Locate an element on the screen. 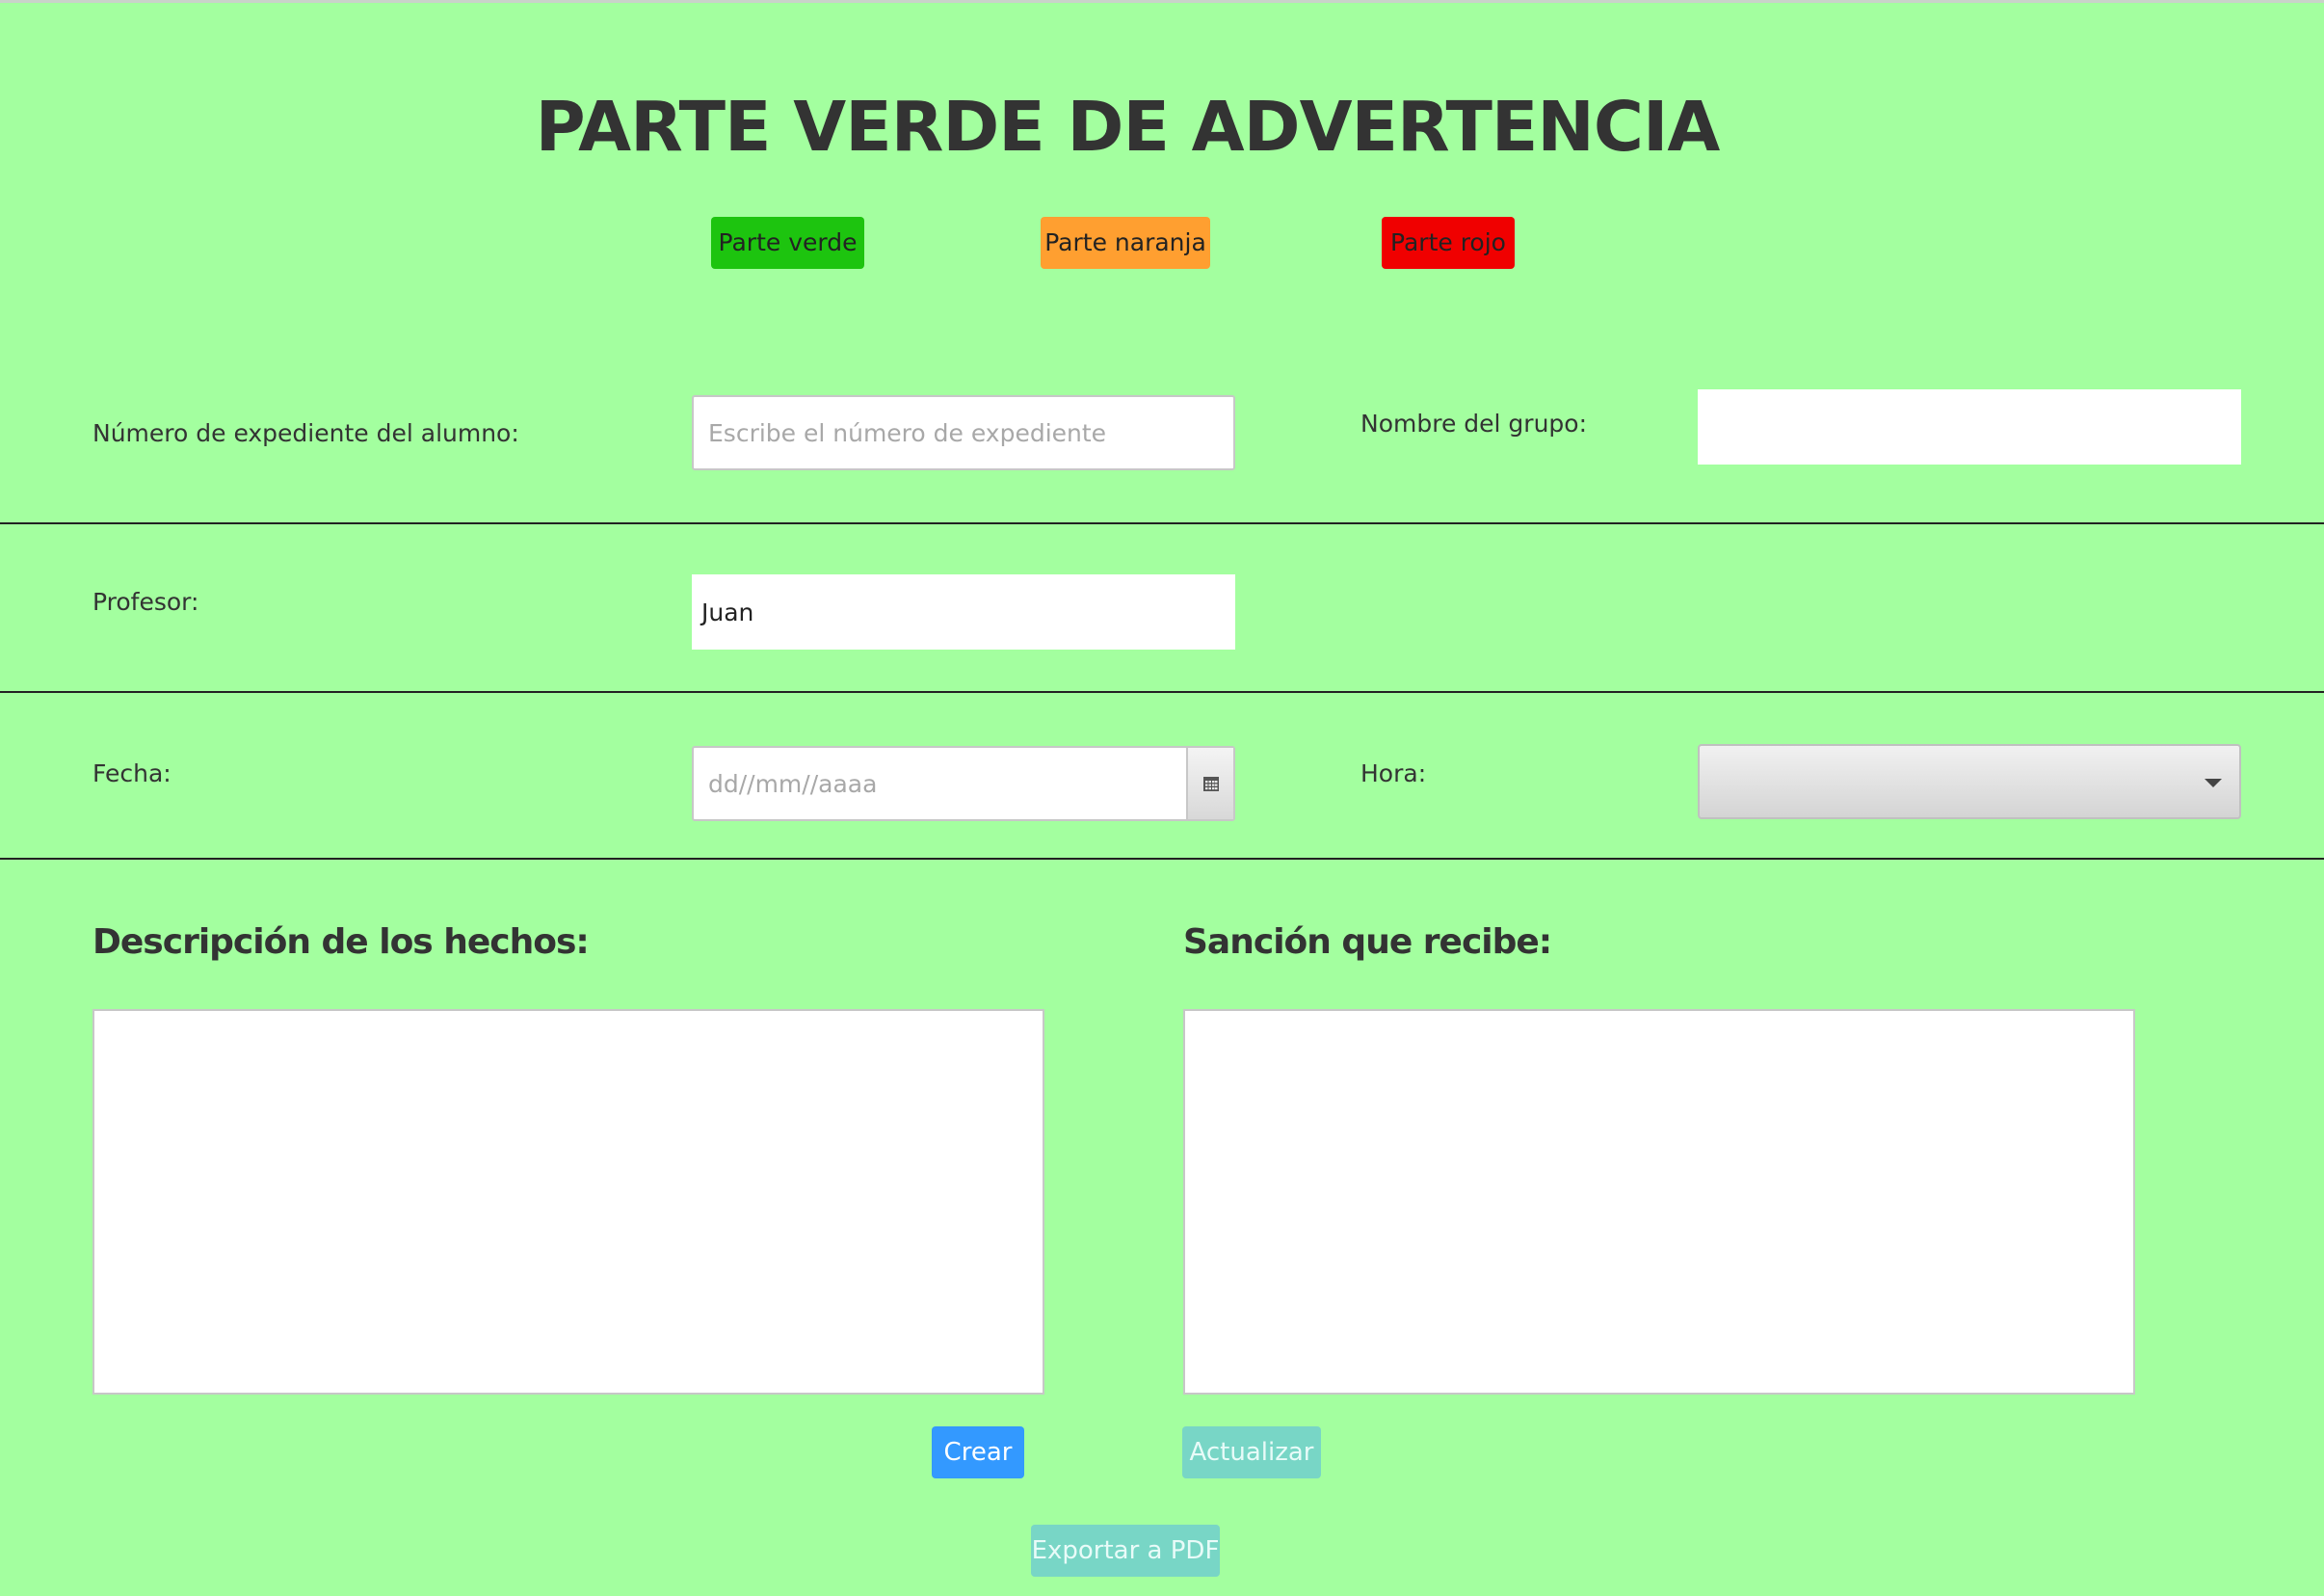  crear-button: Crear is located at coordinates (978, 1452).